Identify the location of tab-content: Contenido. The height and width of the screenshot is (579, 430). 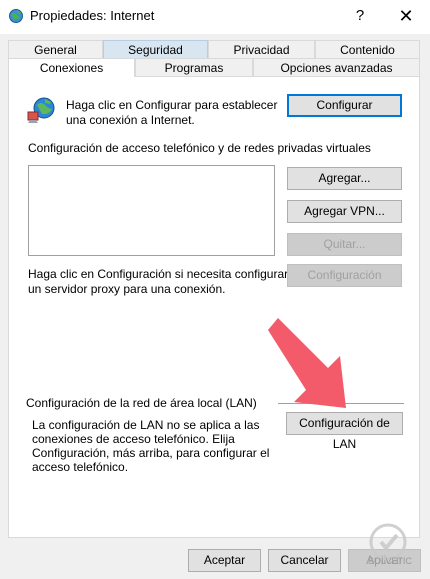
(367, 49).